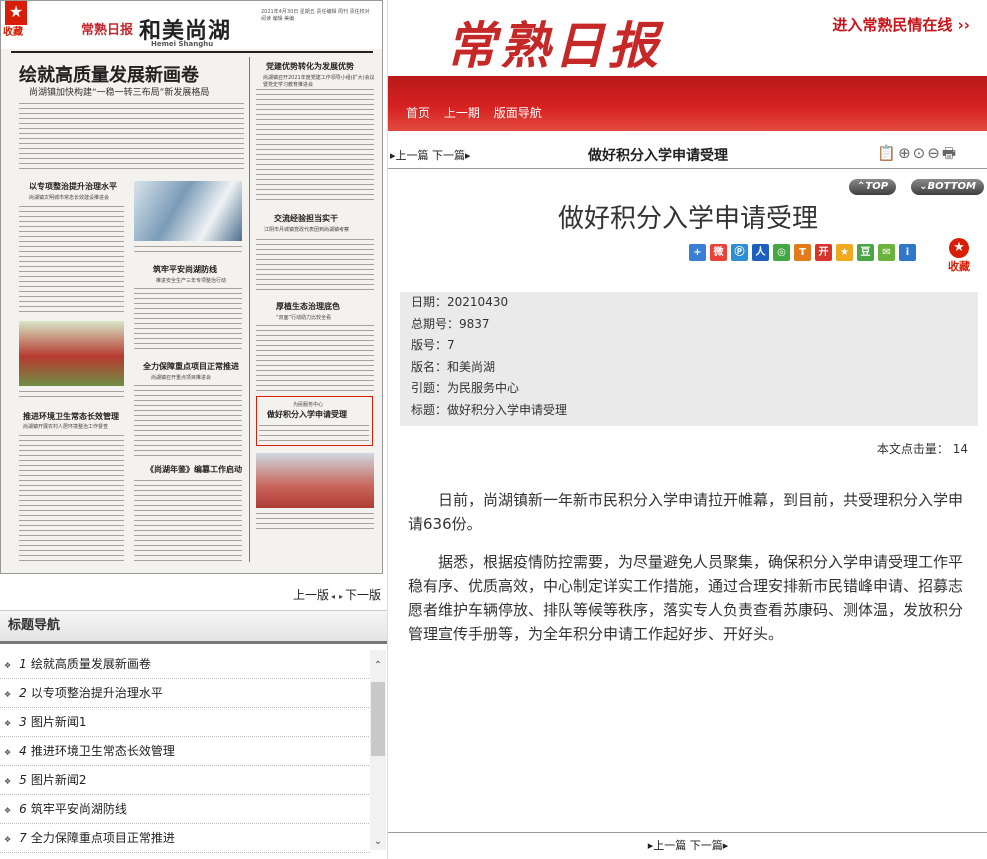 This screenshot has width=987, height=859. I want to click on share-tencent-icon: T, so click(802, 252).